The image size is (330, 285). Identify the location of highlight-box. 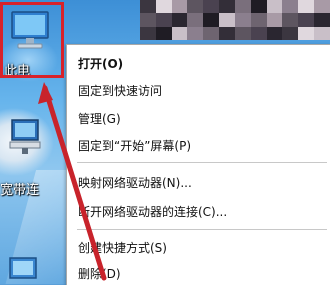
(32, 40).